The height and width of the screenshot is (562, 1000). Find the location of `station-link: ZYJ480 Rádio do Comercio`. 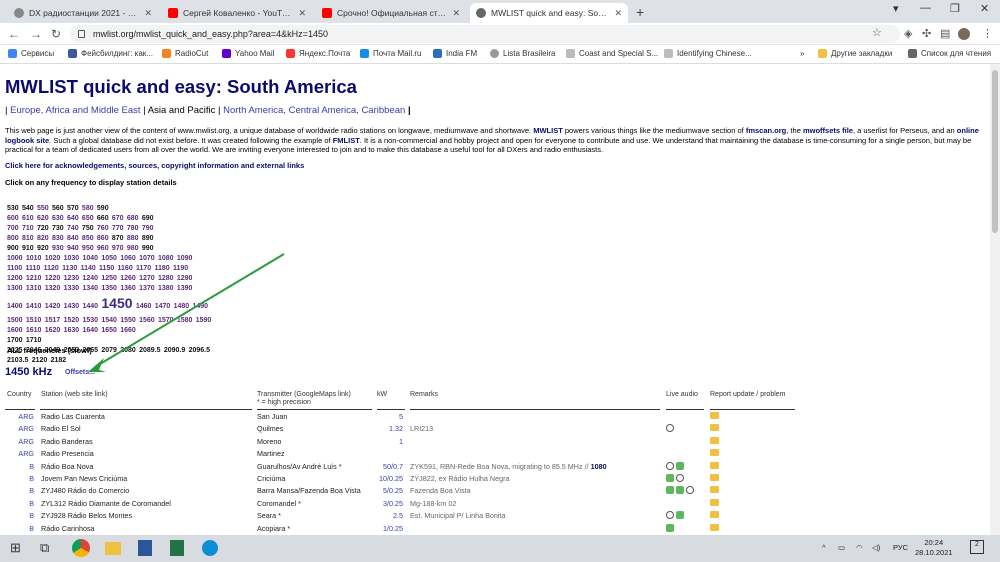

station-link: ZYJ480 Rádio do Comercio is located at coordinates (85, 490).